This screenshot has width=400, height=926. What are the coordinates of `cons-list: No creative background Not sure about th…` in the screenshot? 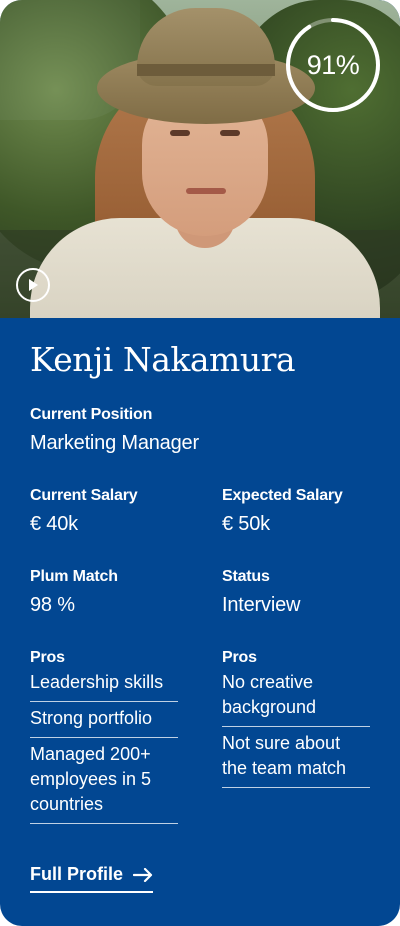 It's located at (296, 729).